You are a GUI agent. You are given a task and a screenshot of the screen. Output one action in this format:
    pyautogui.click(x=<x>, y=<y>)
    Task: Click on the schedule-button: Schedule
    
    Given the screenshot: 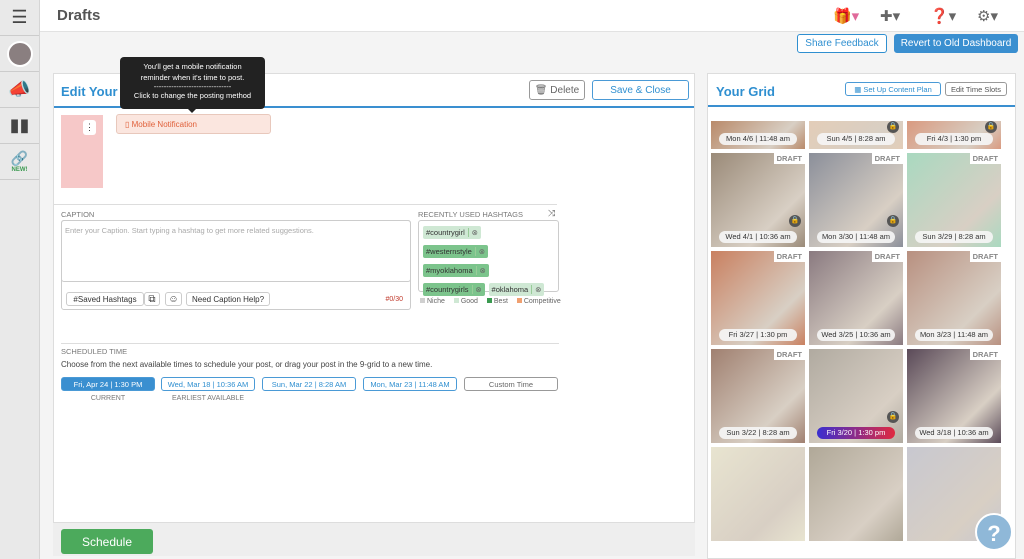 What is the action you would take?
    pyautogui.click(x=107, y=541)
    